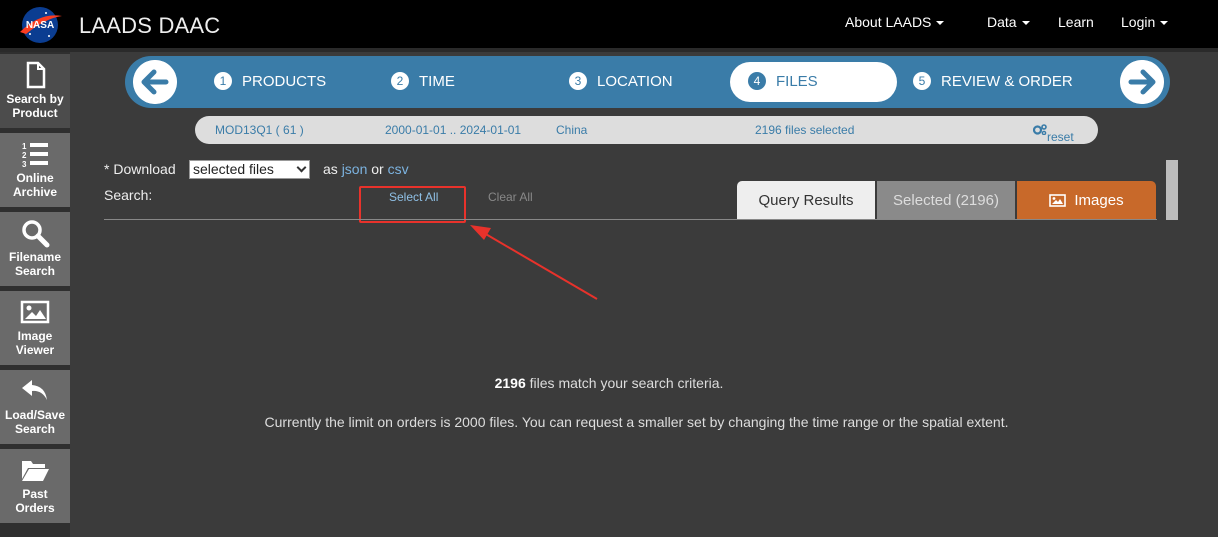 Image resolution: width=1218 pixels, height=537 pixels. I want to click on search-label: Search:, so click(128, 195).